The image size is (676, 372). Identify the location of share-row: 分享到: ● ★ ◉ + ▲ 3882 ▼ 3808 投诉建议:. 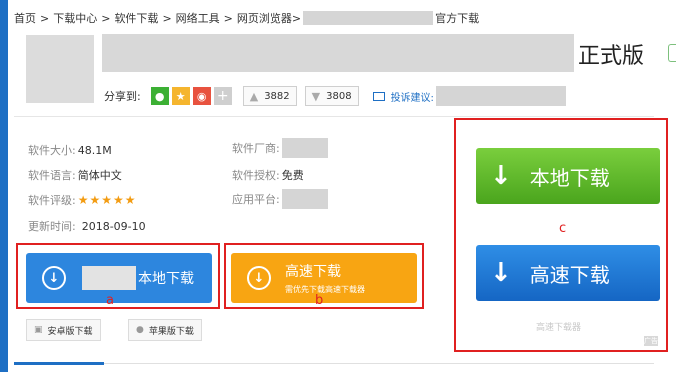
(335, 96).